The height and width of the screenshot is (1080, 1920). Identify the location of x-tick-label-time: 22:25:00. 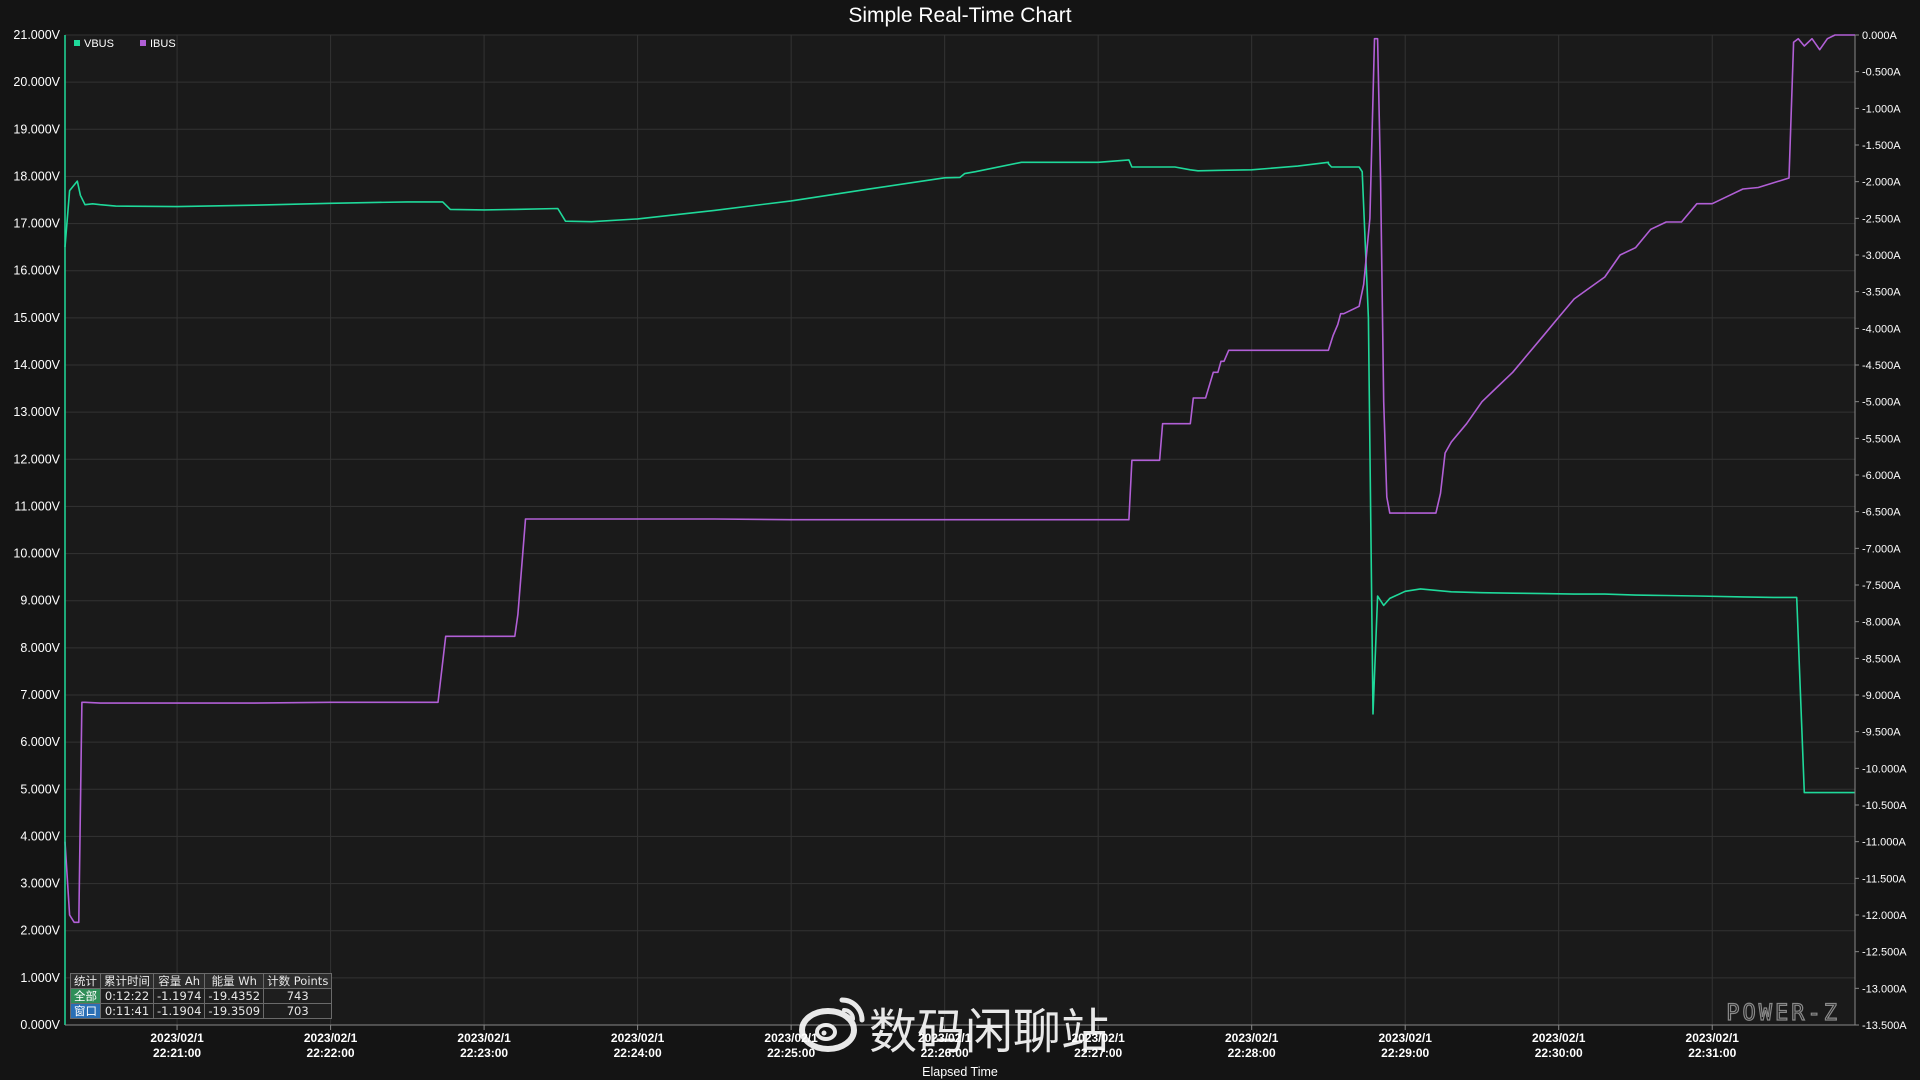
(791, 1053).